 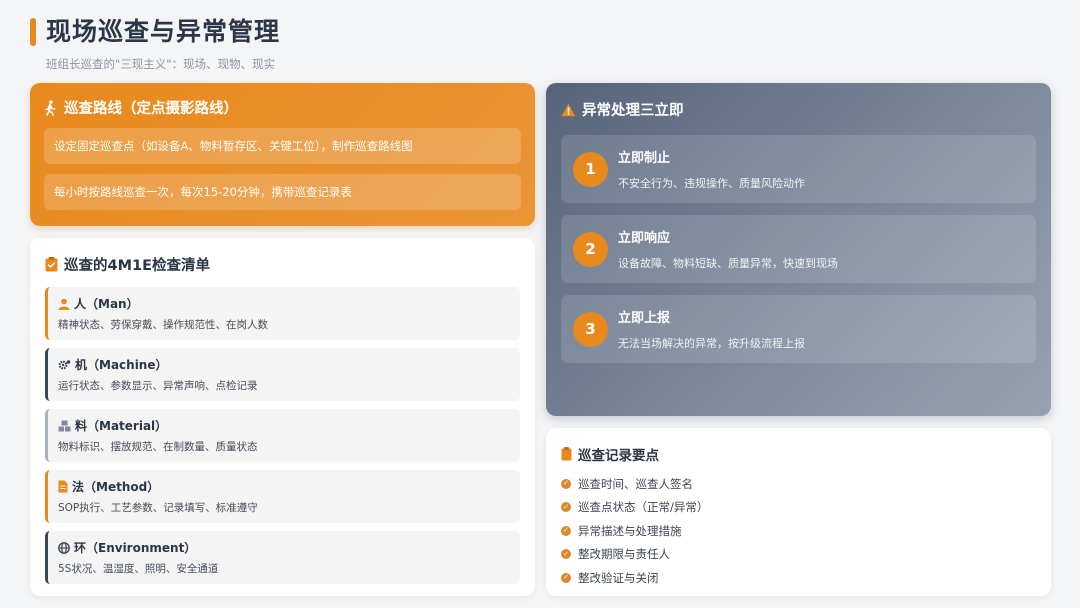 I want to click on page-subtitle: 班组长巡查的"三现主义"：现场、现物、现实, so click(x=161, y=64).